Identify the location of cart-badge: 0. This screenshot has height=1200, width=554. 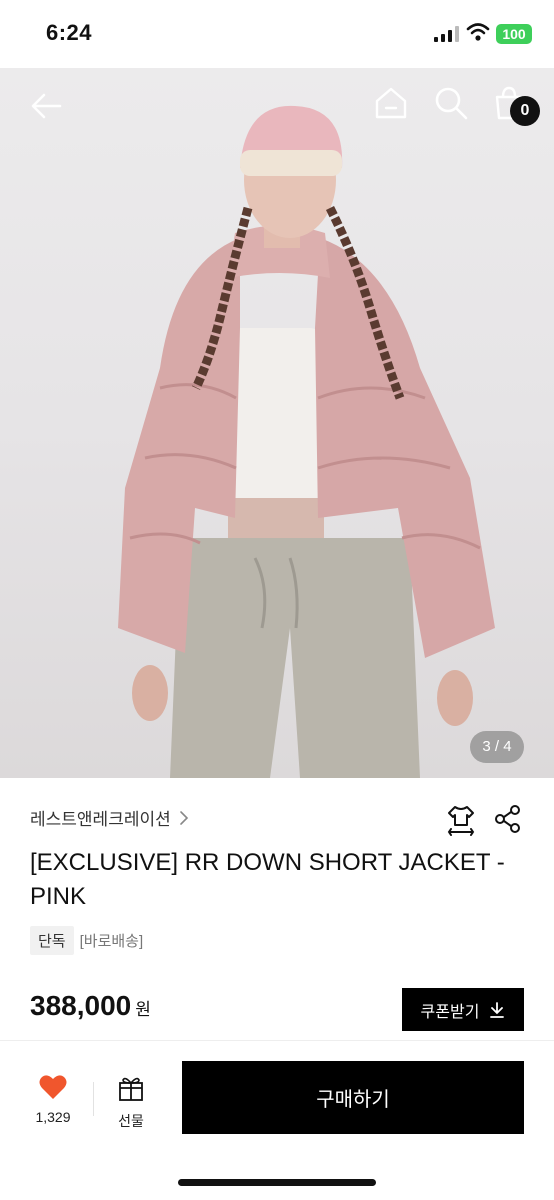
(525, 111).